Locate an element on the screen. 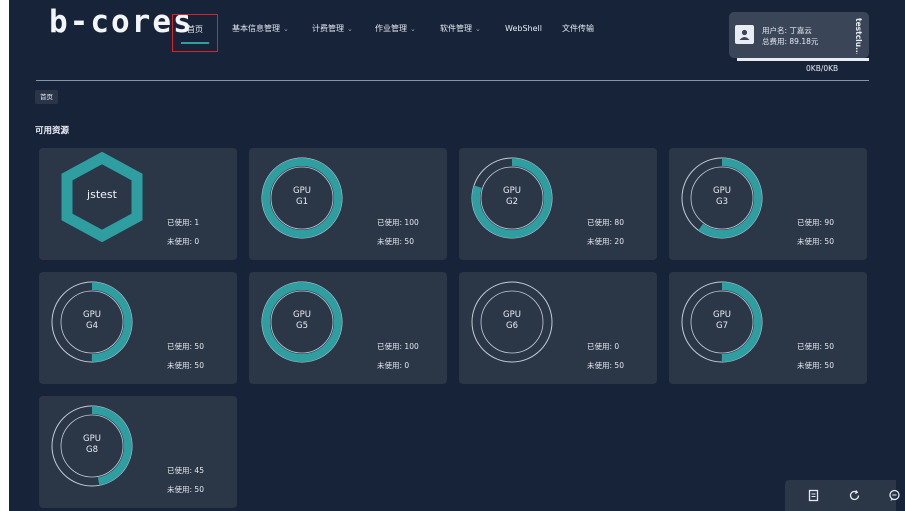  gpu-name-label: G6 is located at coordinates (512, 326).